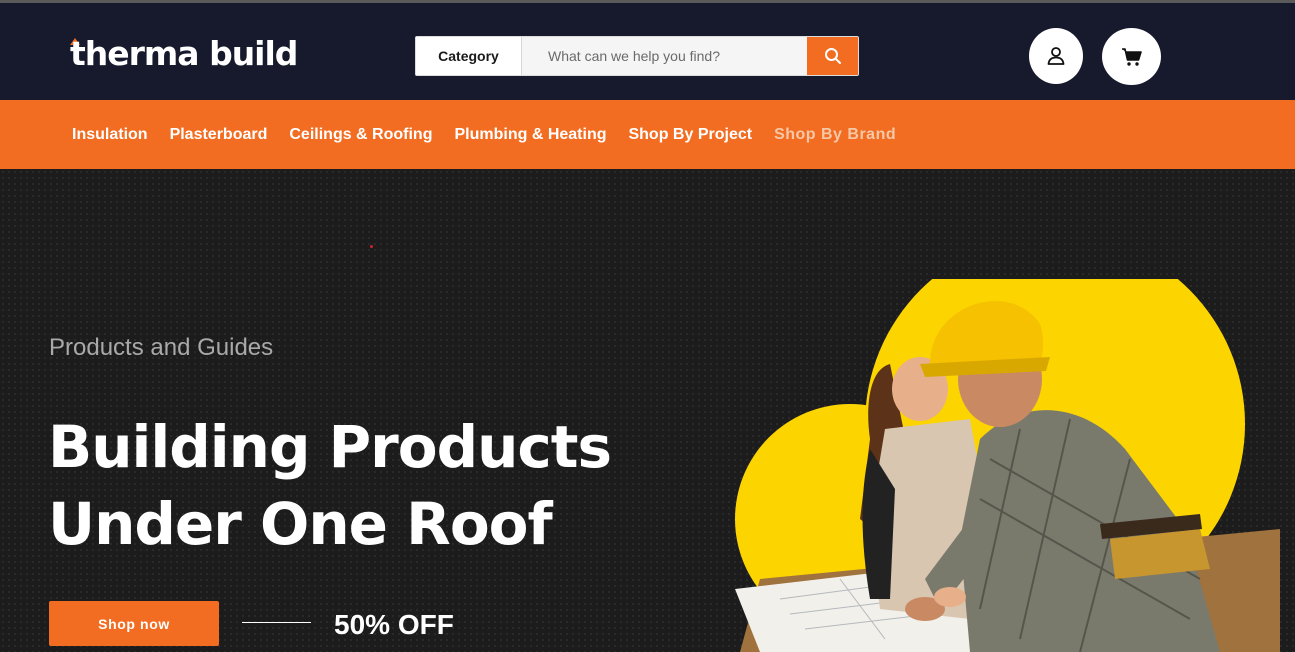 The image size is (1295, 652). I want to click on cart-icon, so click(1131, 56).